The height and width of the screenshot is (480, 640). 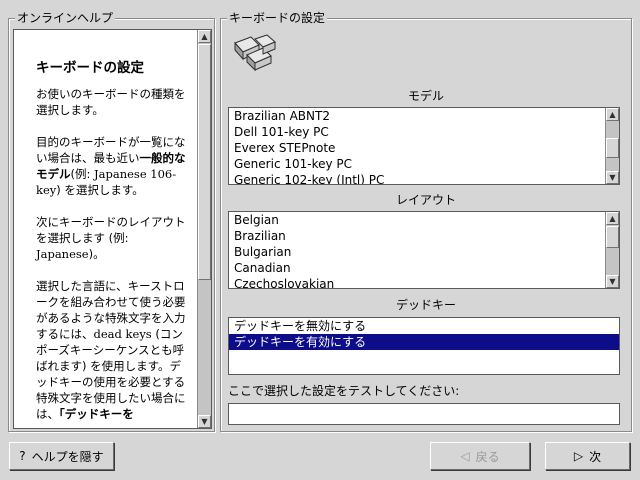 What do you see at coordinates (424, 326) in the screenshot?
I see `deadkey-list-item: デッドキーを無効にする` at bounding box center [424, 326].